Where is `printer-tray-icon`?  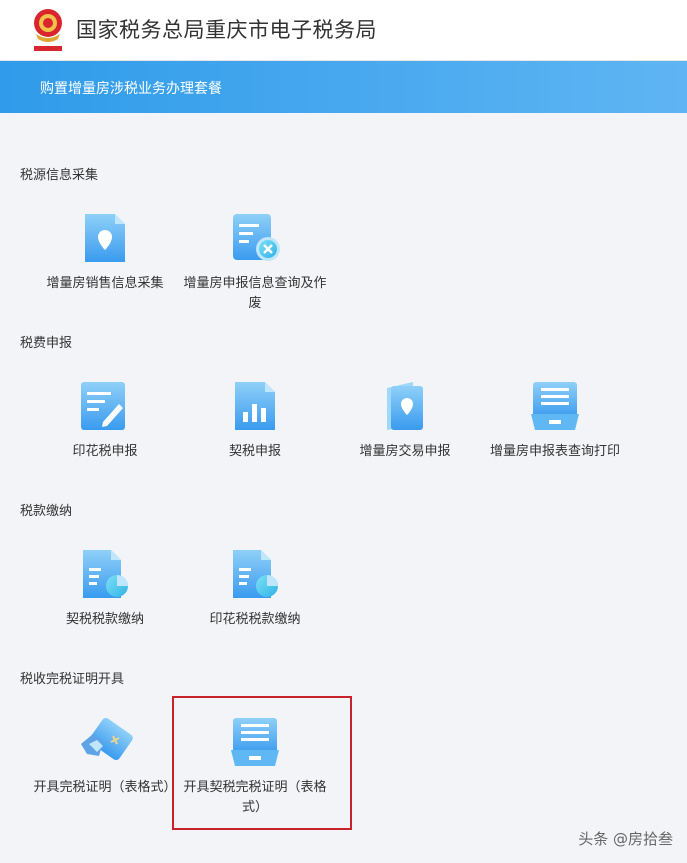
printer-tray-icon is located at coordinates (555, 406).